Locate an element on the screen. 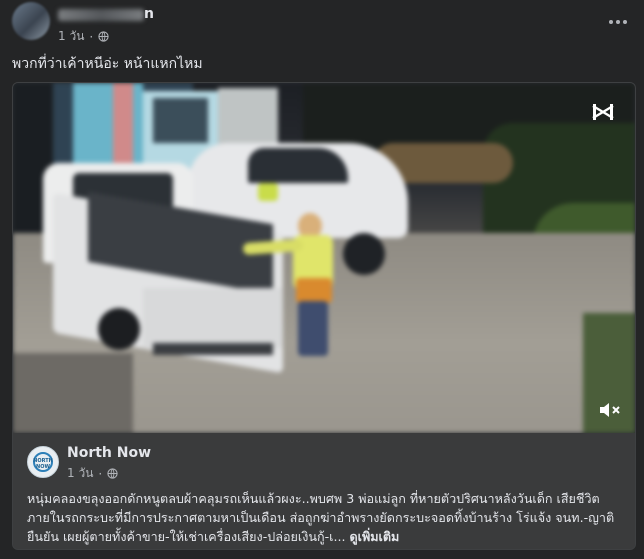 This screenshot has height=559, width=644. page-avatar: NORTH NOW is located at coordinates (43, 462).